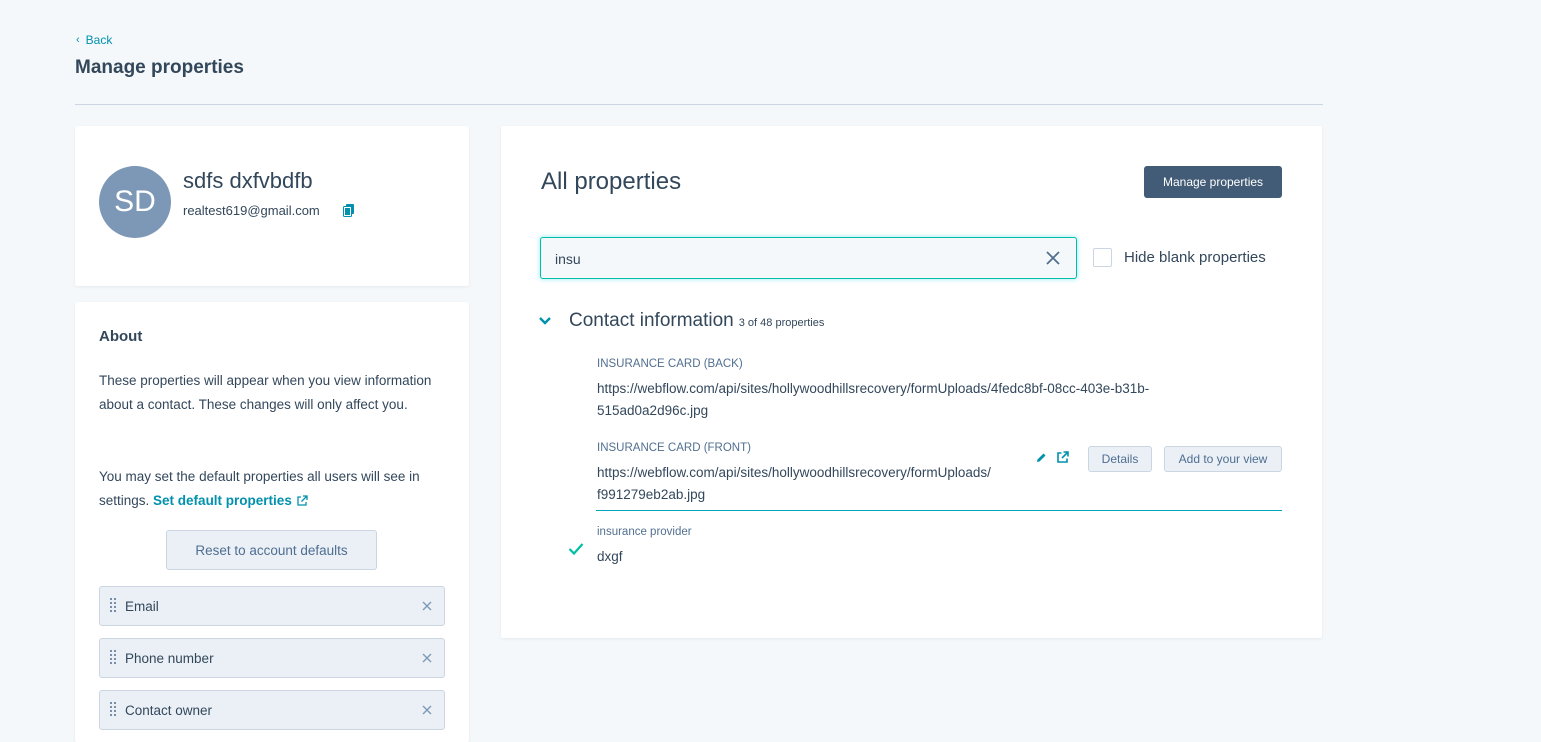  I want to click on section-count: 3 of 48 properties, so click(781, 323).